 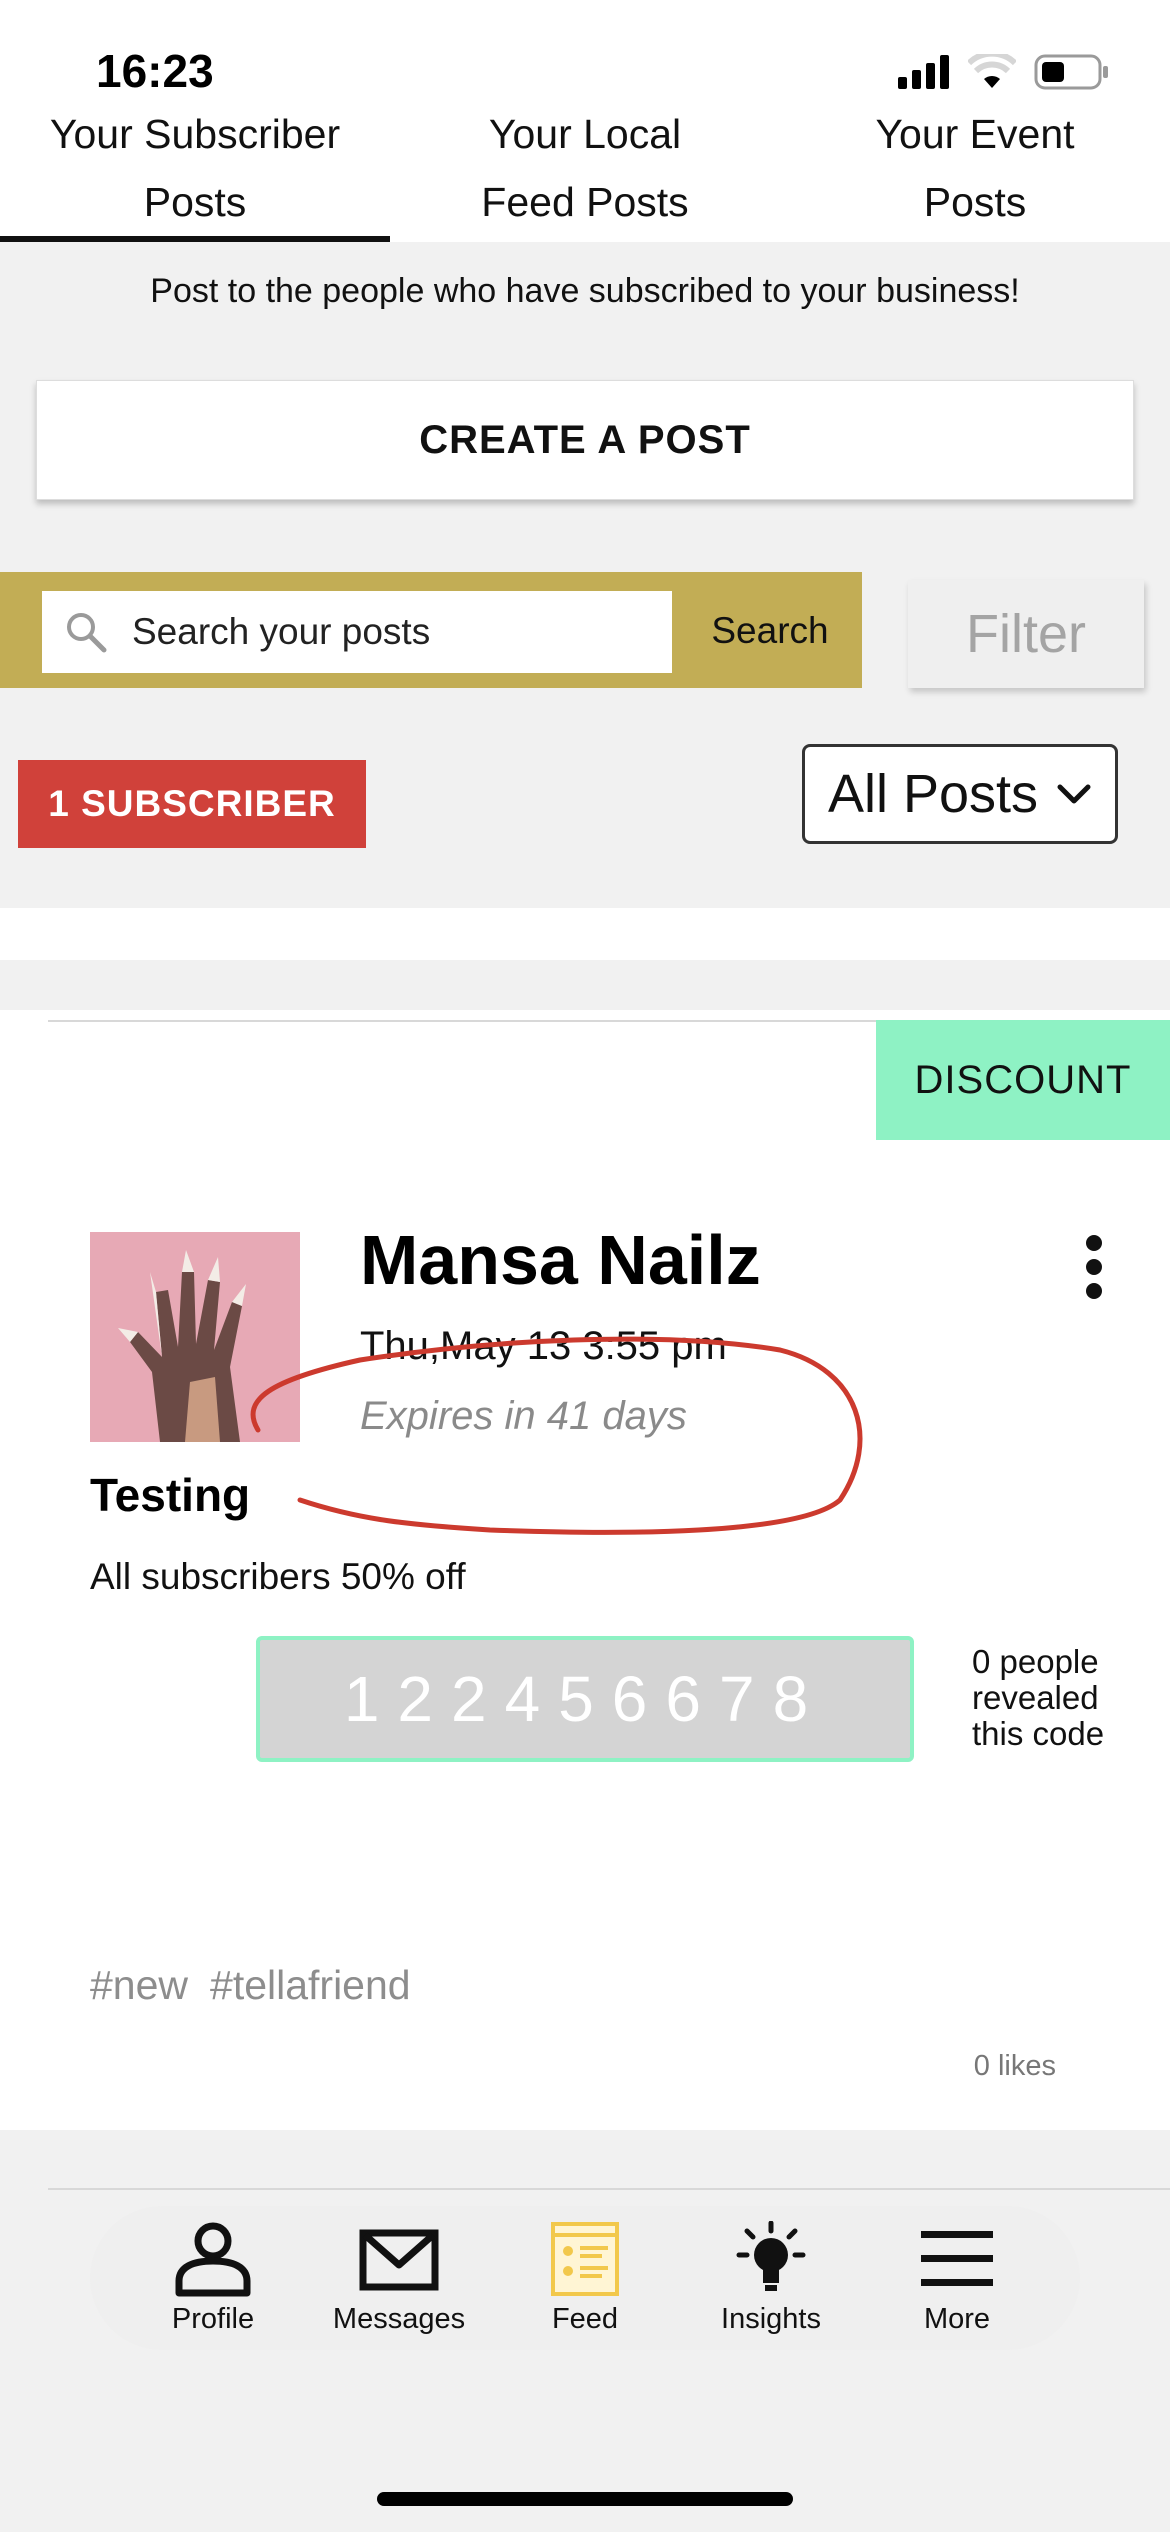 I want to click on status-icons, so click(x=1004, y=72).